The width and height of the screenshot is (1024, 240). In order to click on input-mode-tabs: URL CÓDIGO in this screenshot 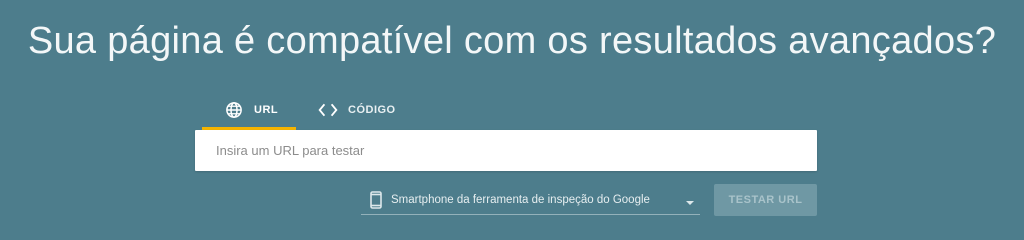, I will do `click(305, 111)`.